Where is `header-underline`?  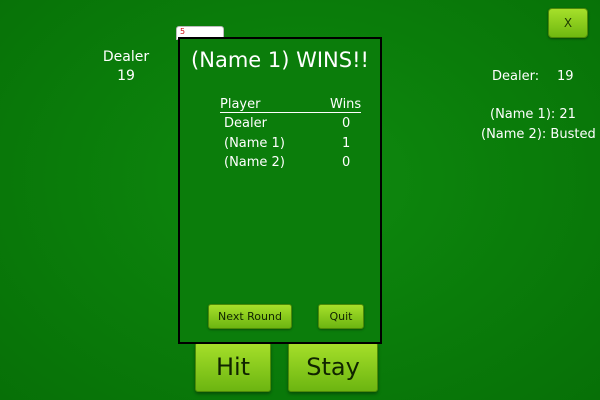
header-underline is located at coordinates (290, 112).